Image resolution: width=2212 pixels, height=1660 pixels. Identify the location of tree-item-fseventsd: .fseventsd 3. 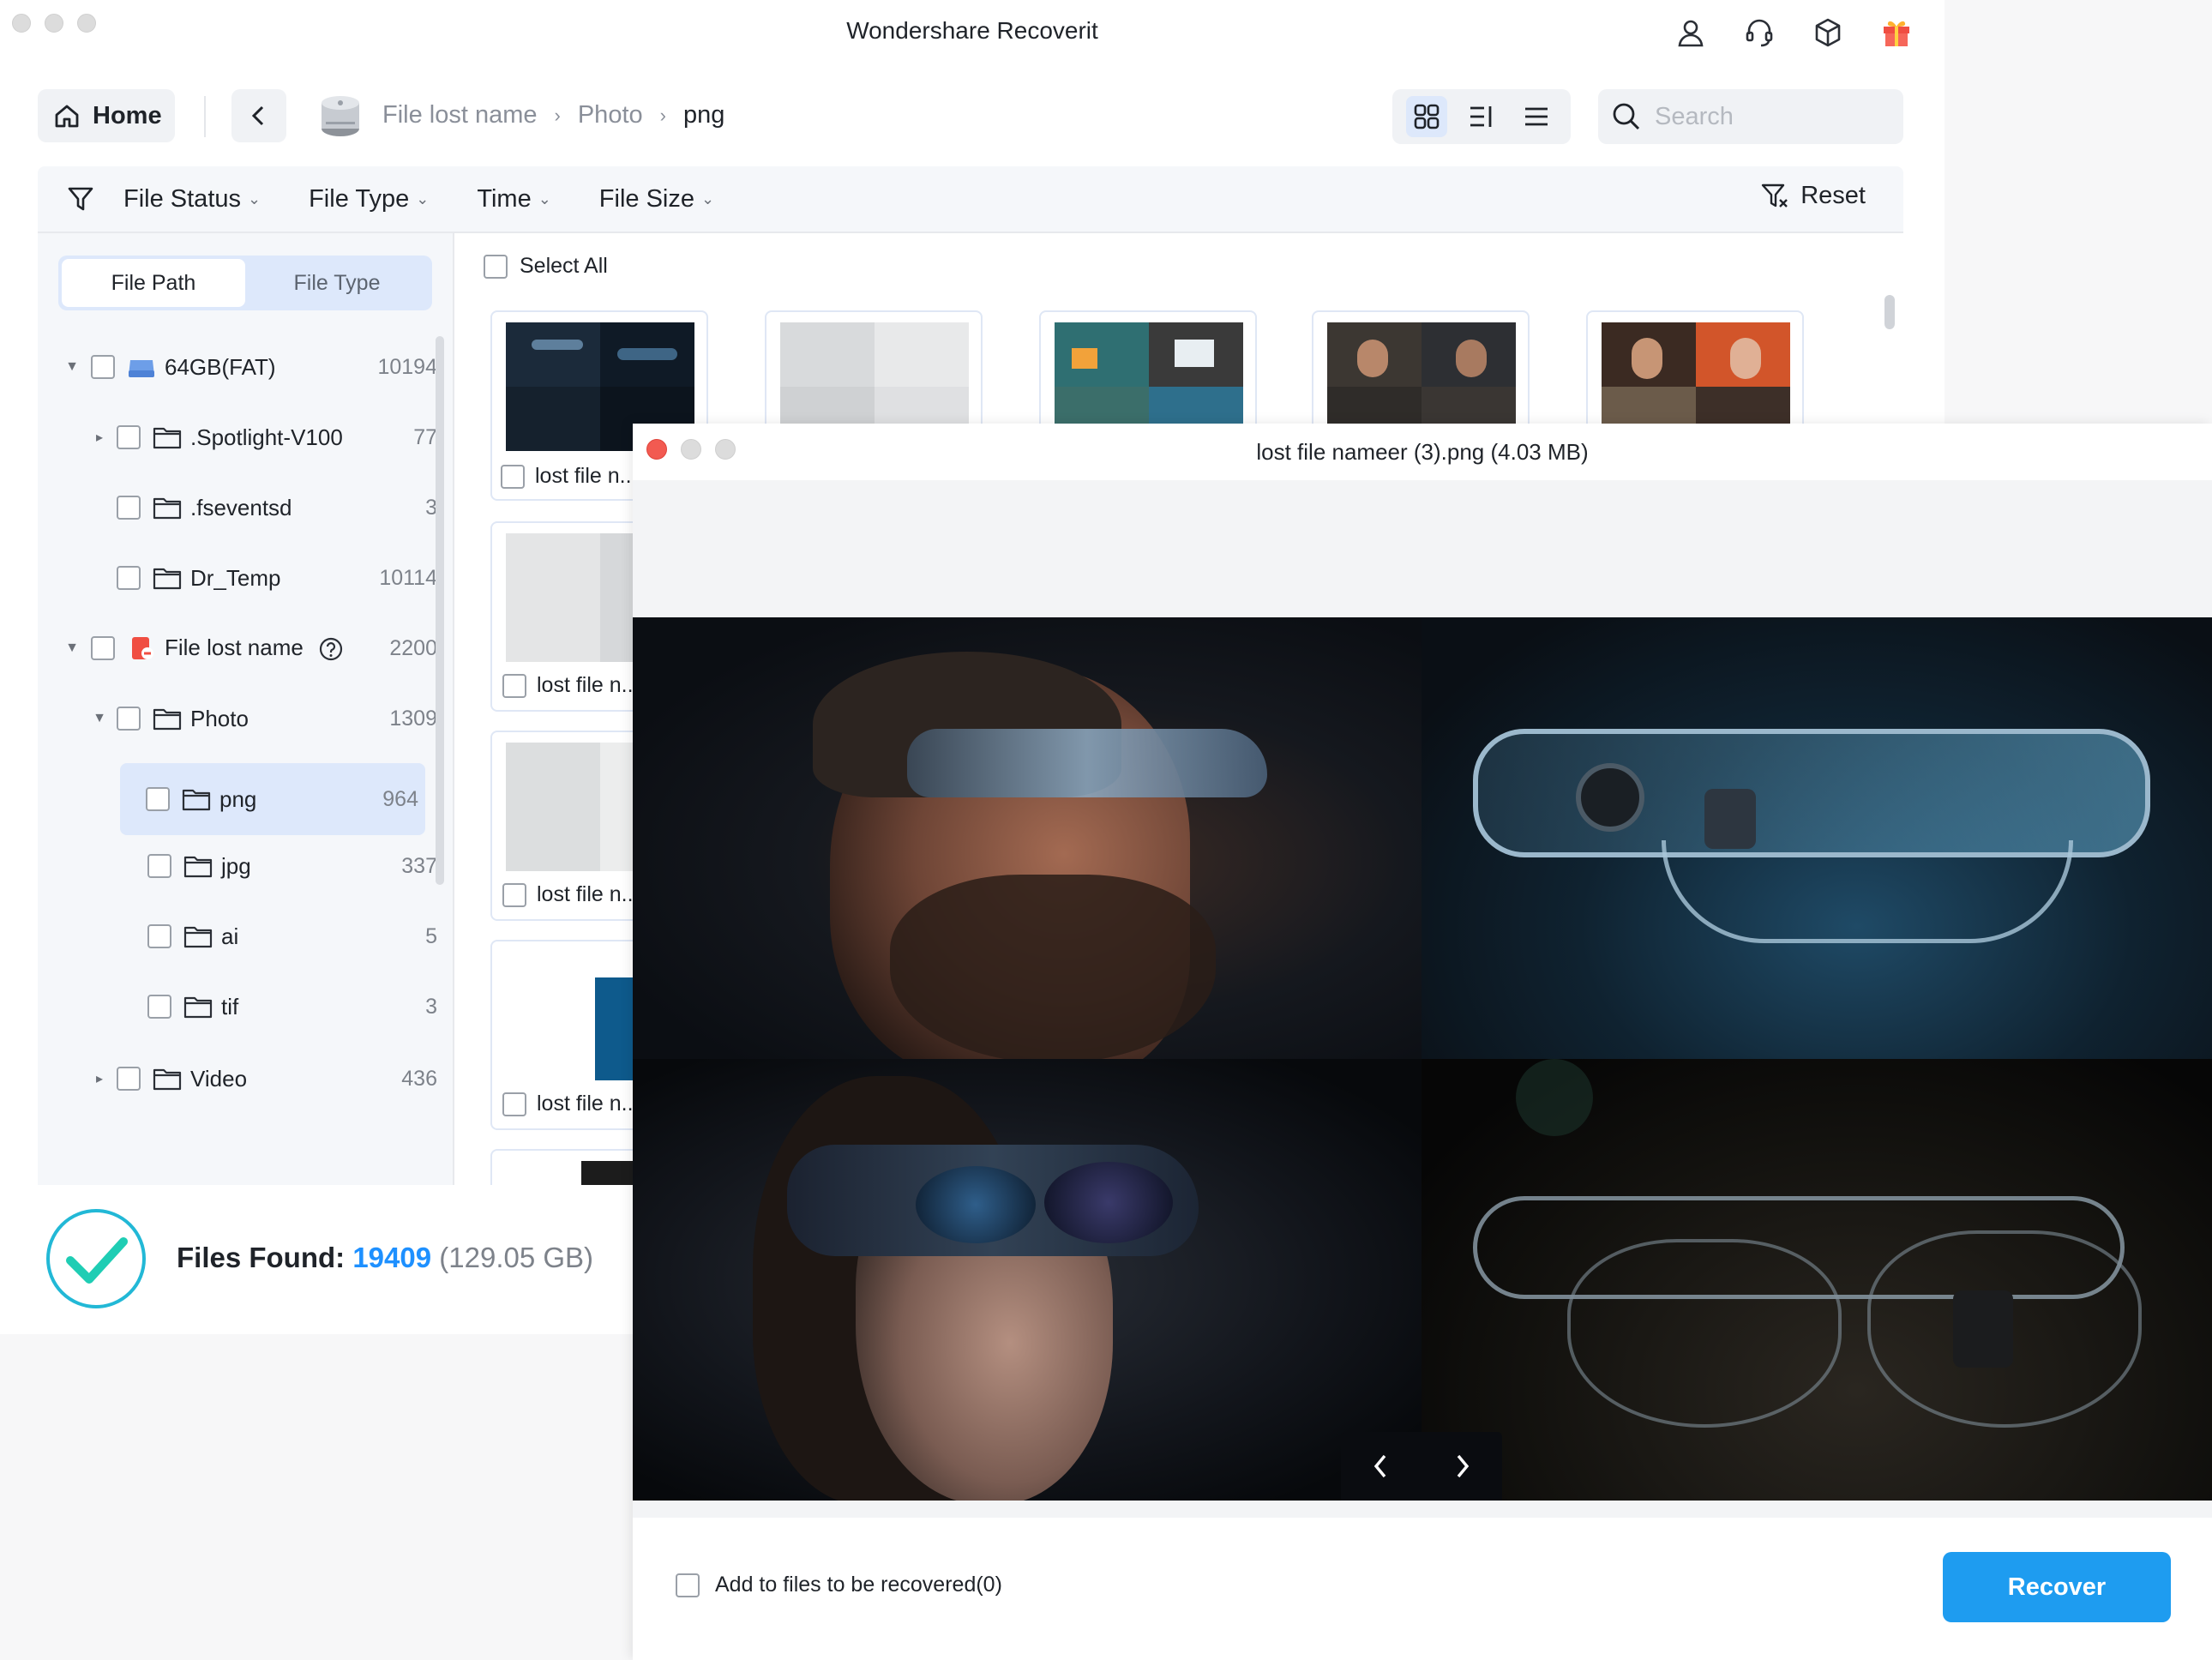
(247, 508).